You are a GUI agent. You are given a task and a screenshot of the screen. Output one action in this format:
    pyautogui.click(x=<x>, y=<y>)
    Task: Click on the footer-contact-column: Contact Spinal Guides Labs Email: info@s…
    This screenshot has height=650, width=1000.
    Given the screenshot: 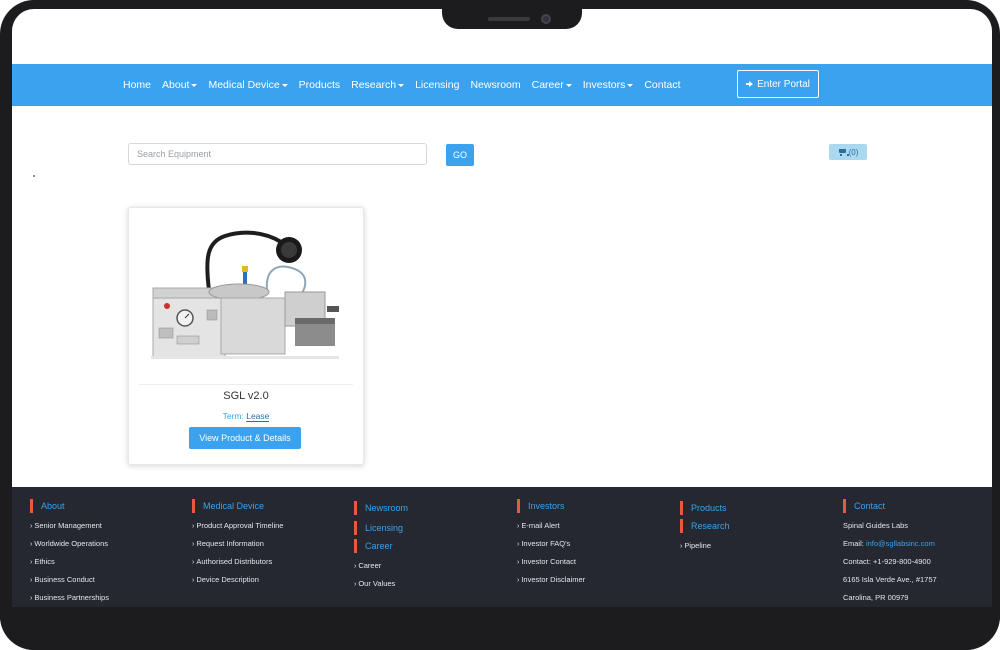 What is the action you would take?
    pyautogui.click(x=890, y=553)
    